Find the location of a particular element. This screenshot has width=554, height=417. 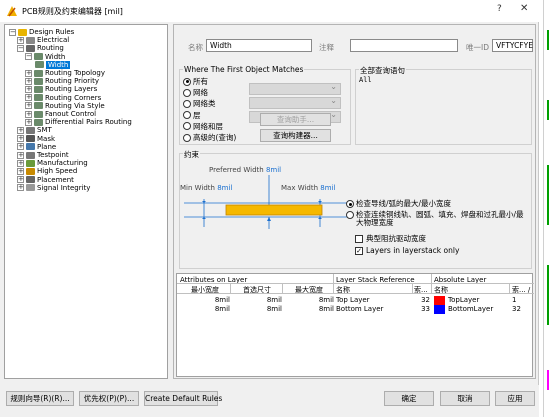

tree-item-electrical: + Electrical is located at coordinates (43, 40).